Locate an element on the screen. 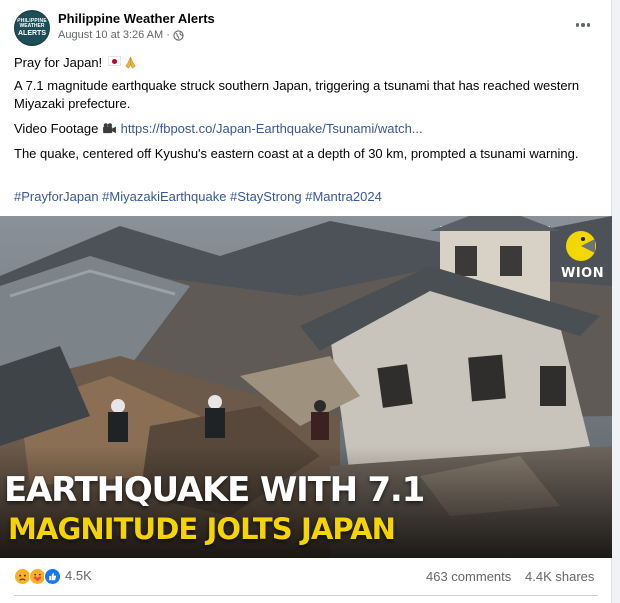  post-stats: 4.5K 463 comments 4.4K shares is located at coordinates (306, 576).